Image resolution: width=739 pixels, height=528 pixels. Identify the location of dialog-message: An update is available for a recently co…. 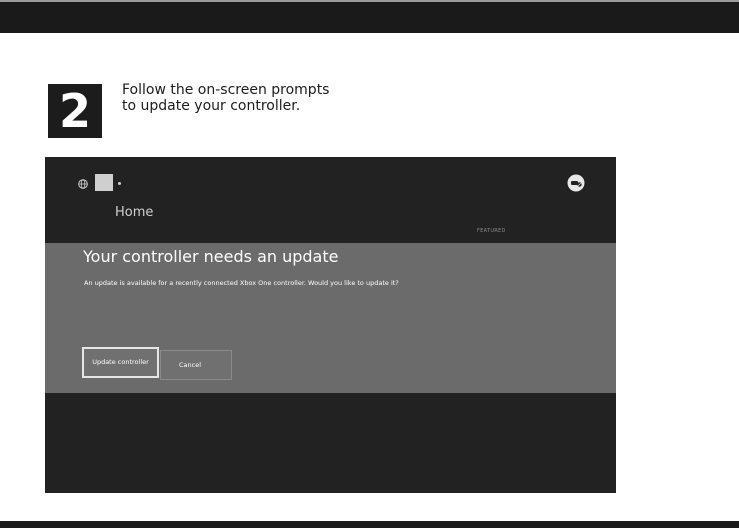
(241, 283).